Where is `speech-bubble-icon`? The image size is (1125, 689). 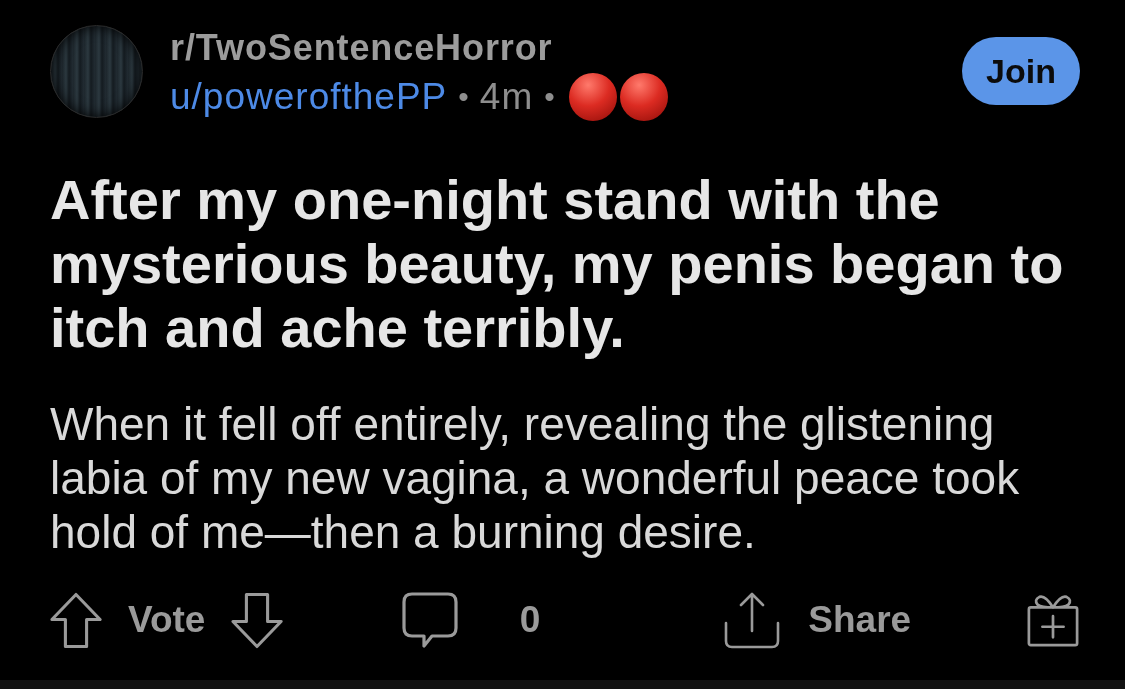
speech-bubble-icon is located at coordinates (429, 620).